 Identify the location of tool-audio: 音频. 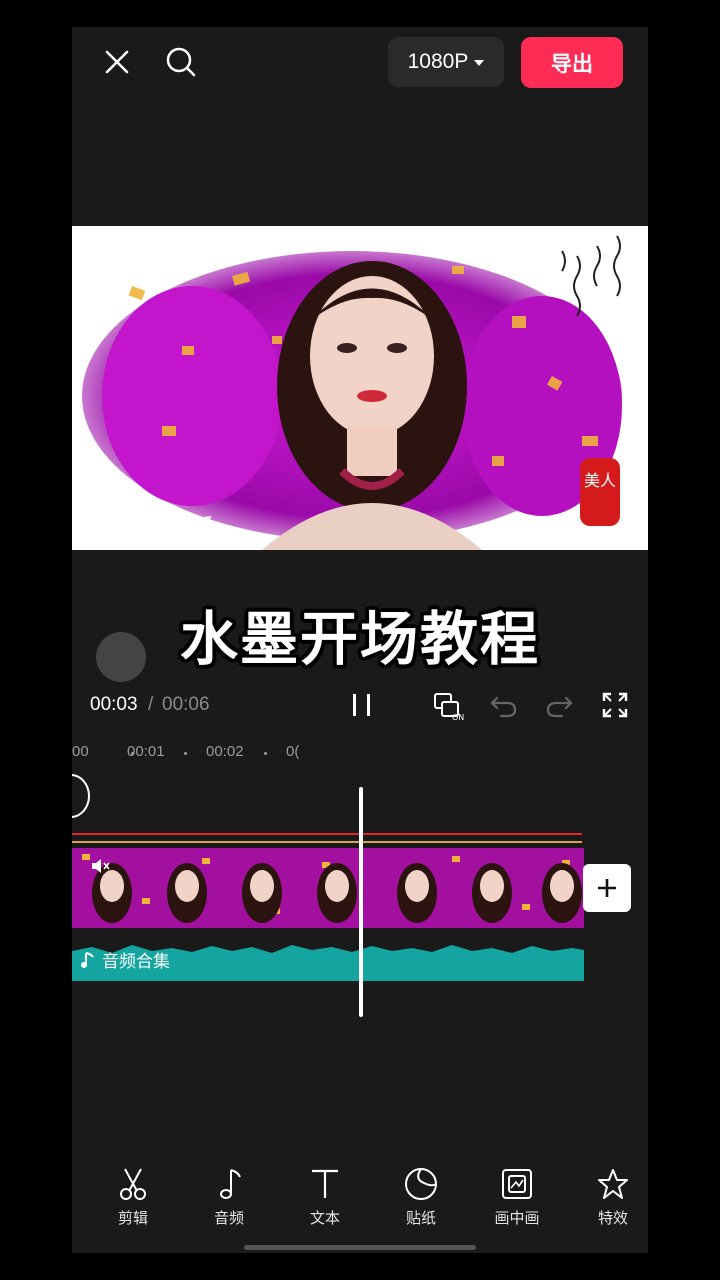
(229, 1197).